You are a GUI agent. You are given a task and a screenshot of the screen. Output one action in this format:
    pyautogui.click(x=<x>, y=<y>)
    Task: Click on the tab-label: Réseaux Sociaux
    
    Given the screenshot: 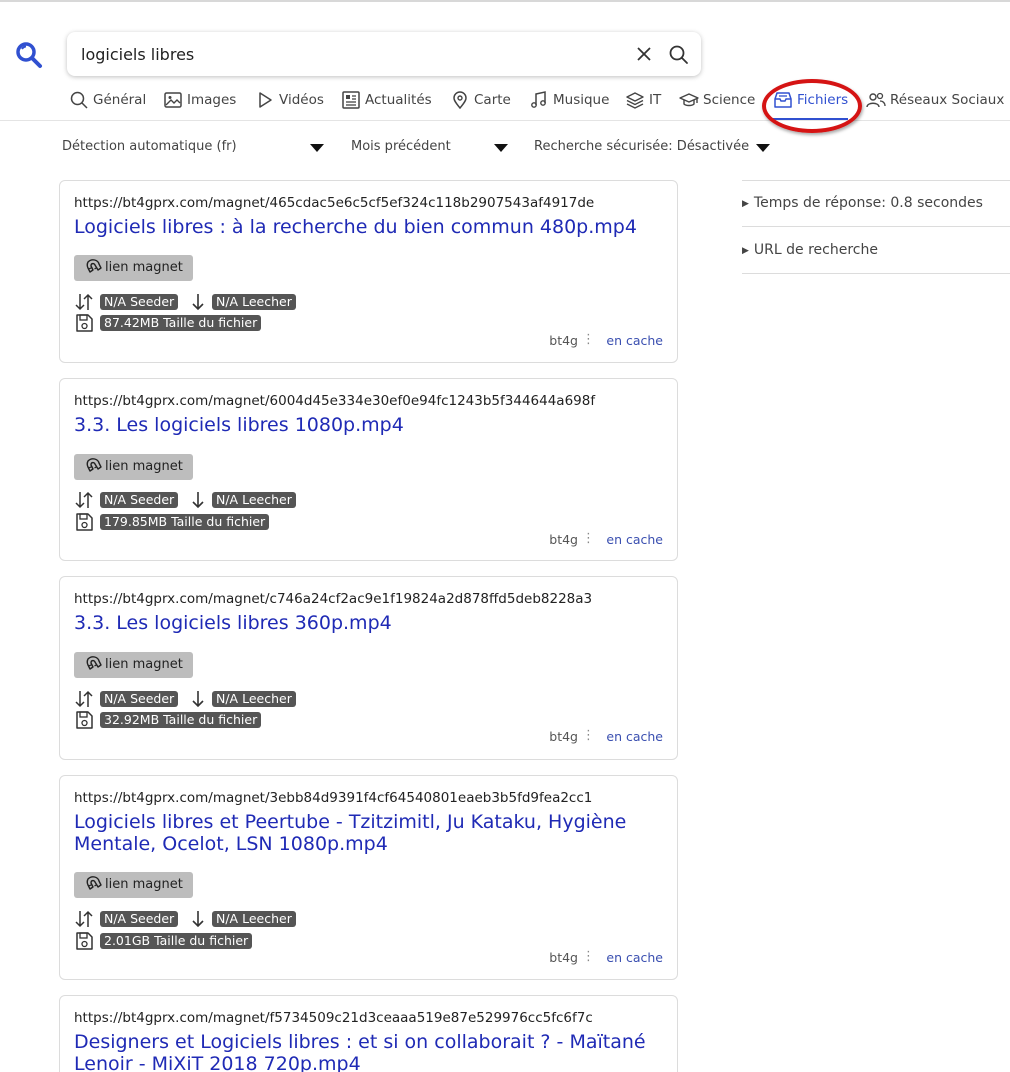 What is the action you would take?
    pyautogui.click(x=947, y=100)
    